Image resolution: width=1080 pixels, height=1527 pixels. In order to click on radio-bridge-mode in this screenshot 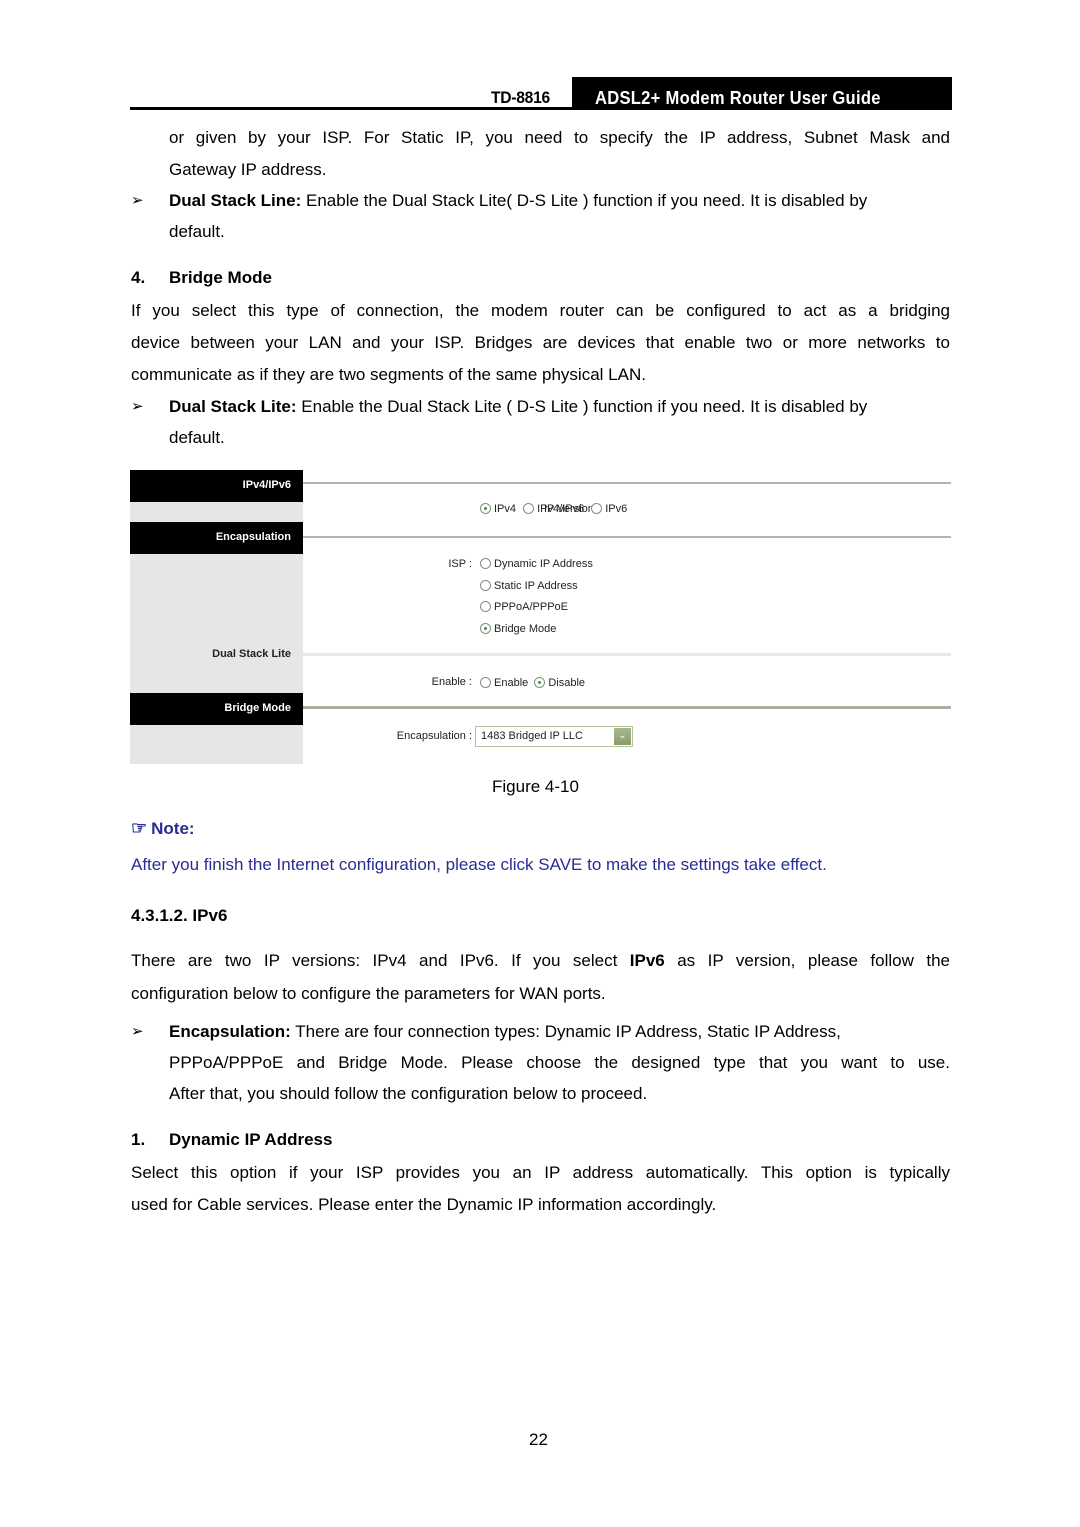, I will do `click(485, 628)`.